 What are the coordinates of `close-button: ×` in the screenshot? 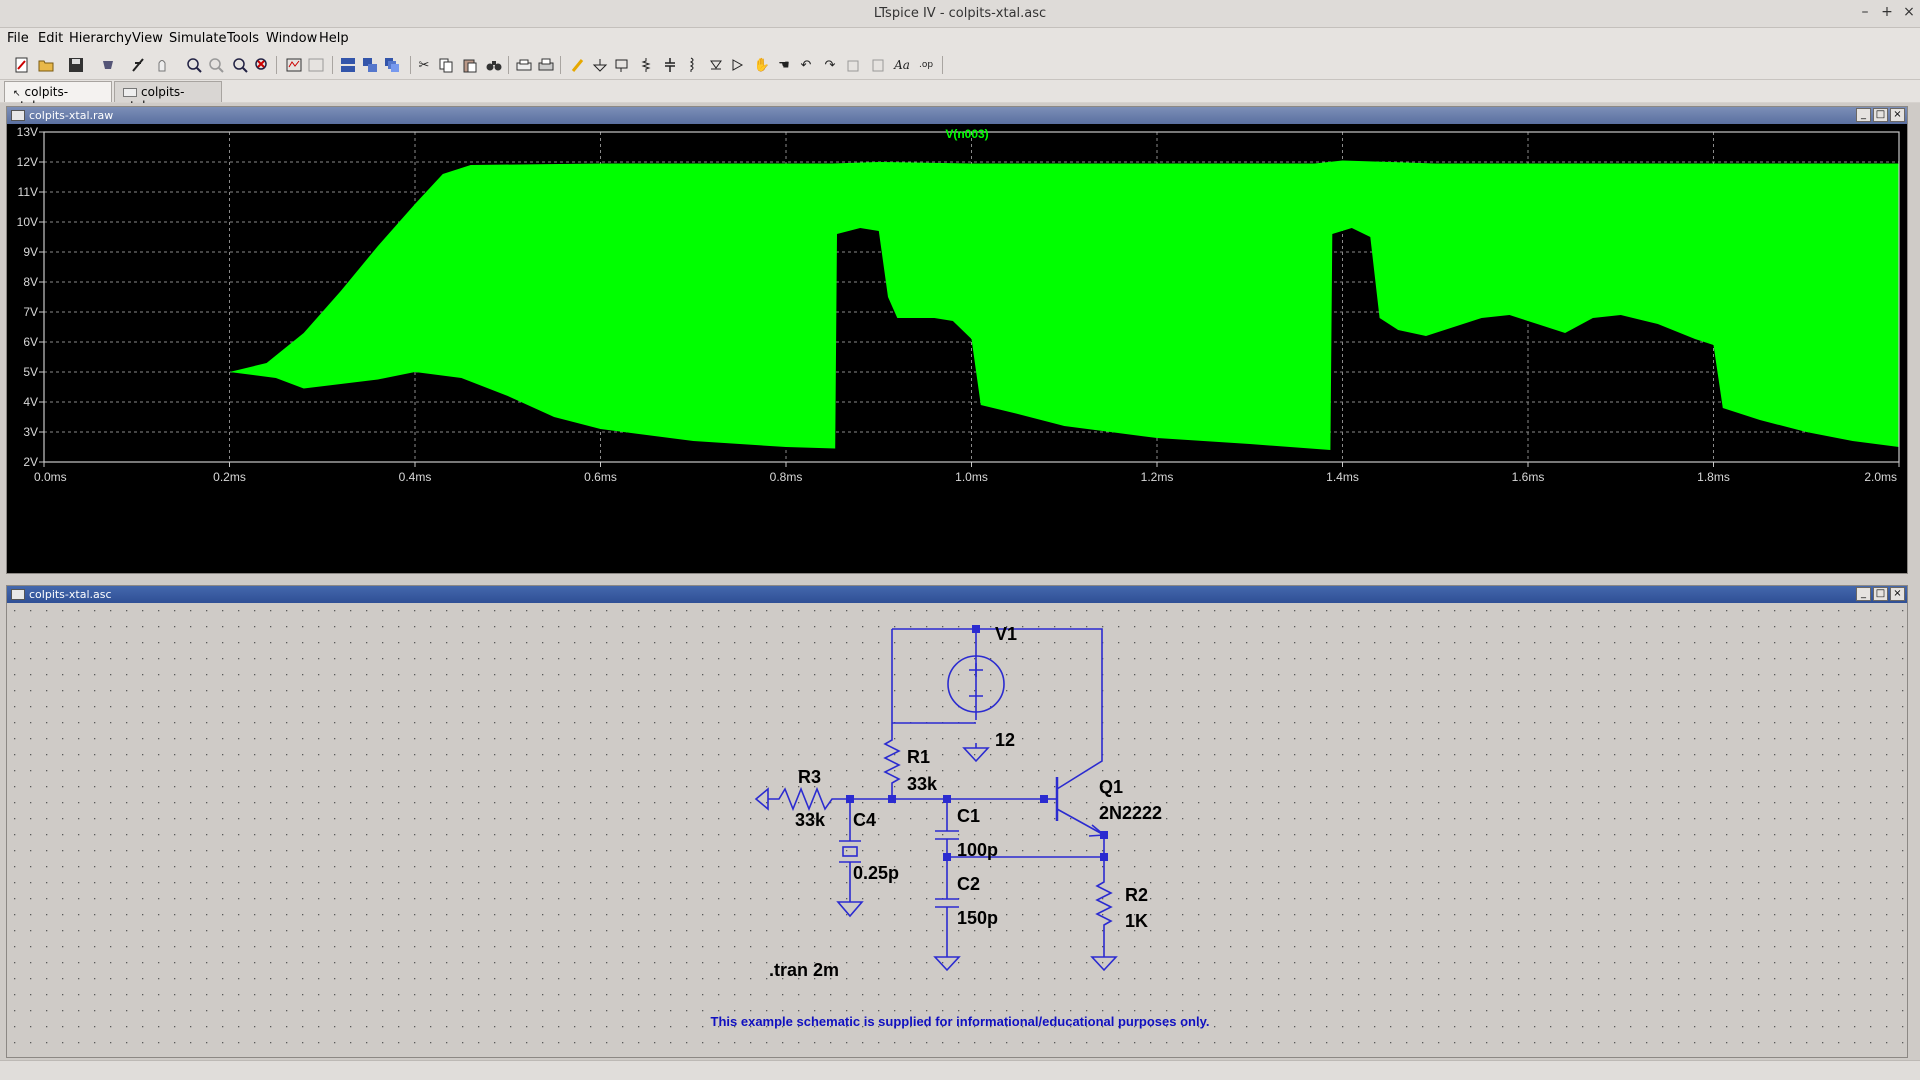 It's located at (1909, 12).